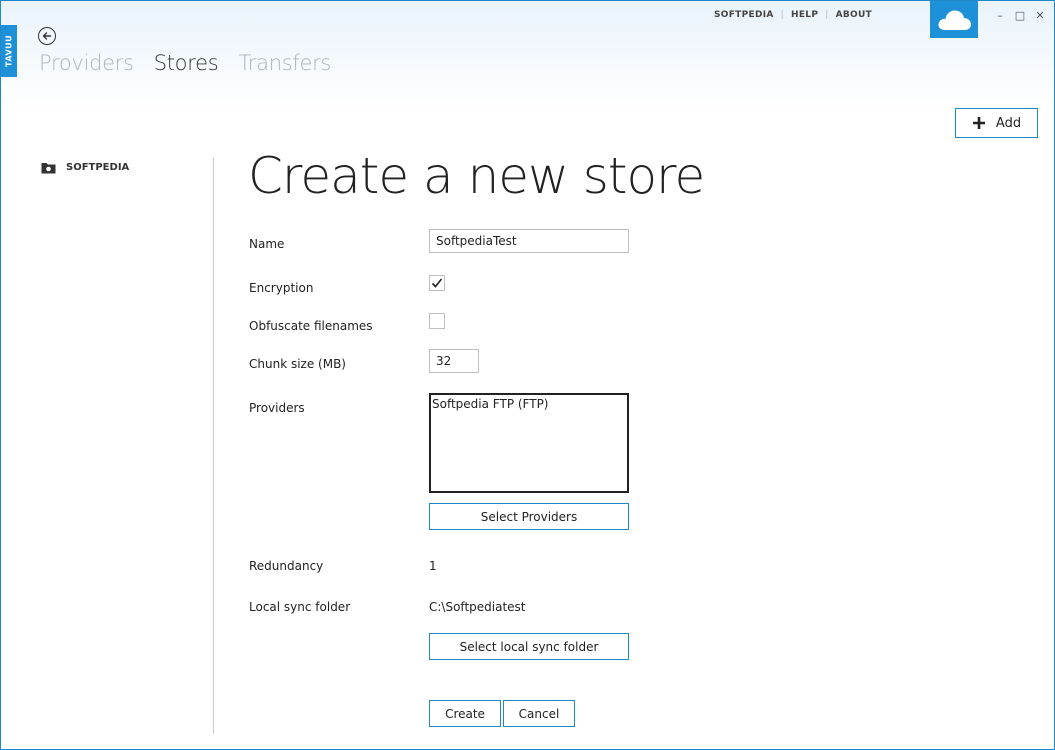  I want to click on name-label: Name, so click(267, 244).